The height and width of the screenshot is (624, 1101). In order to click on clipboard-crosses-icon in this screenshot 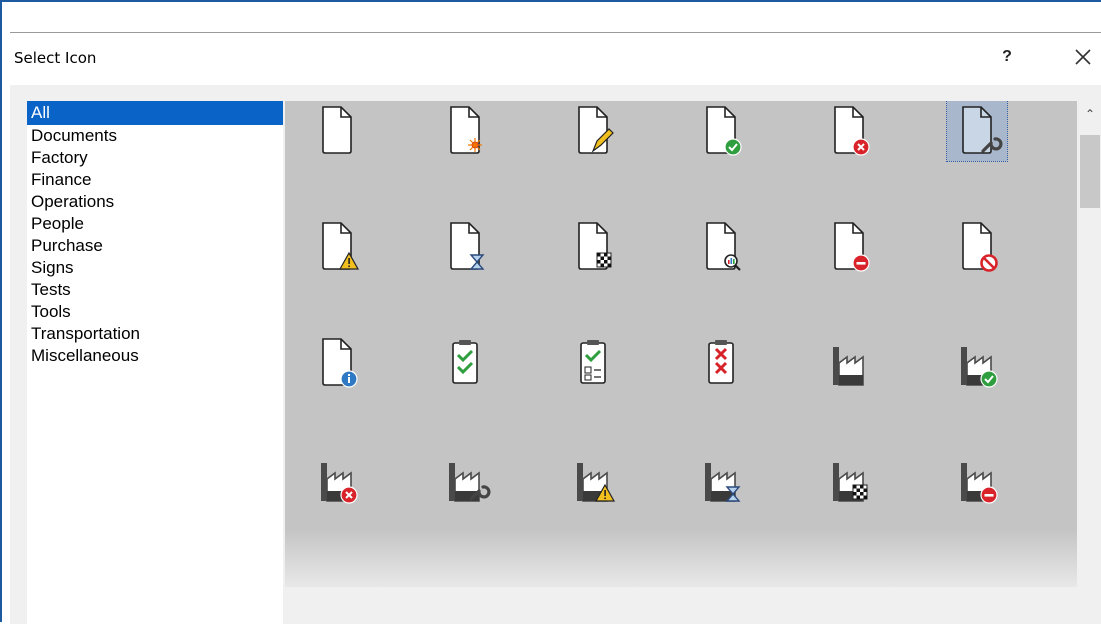, I will do `click(721, 362)`.